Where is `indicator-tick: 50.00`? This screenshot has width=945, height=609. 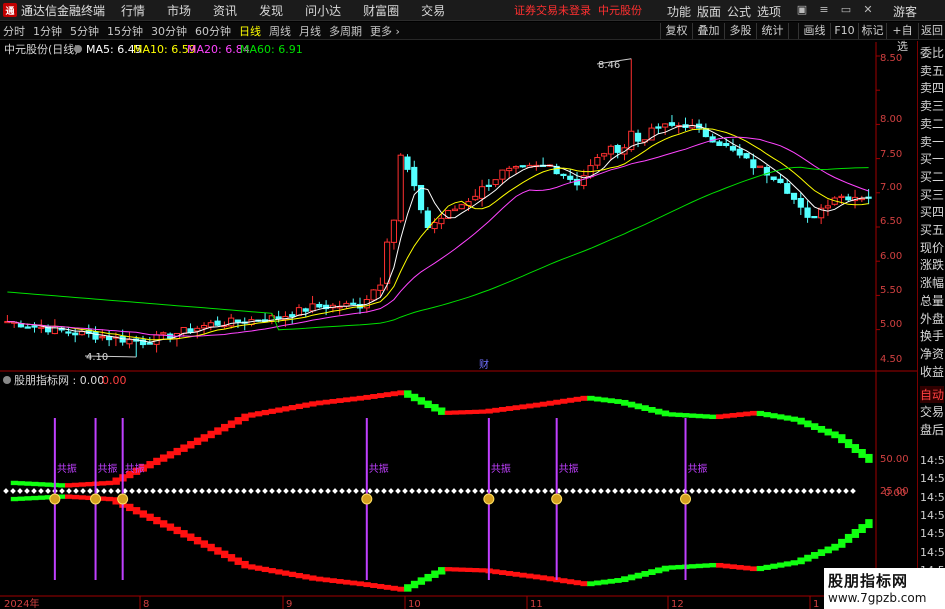
indicator-tick: 50.00 is located at coordinates (894, 459).